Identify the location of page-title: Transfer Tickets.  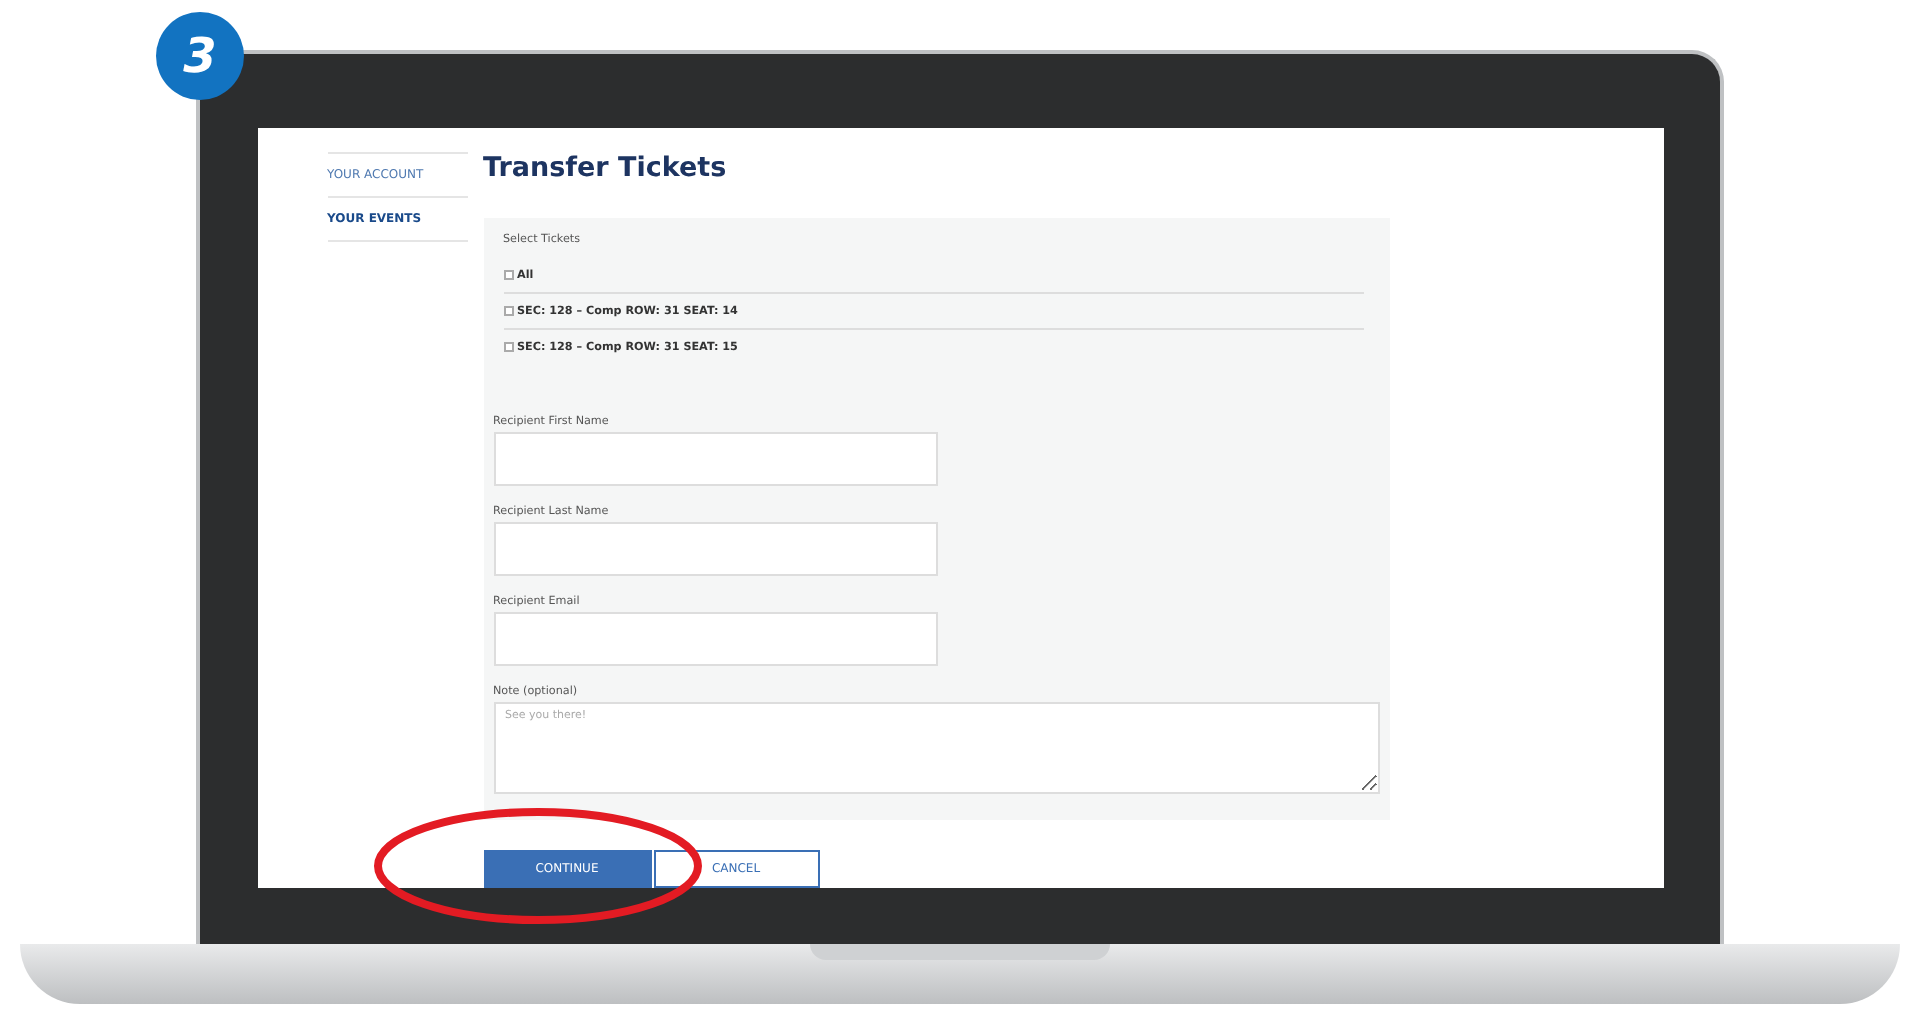
(606, 170).